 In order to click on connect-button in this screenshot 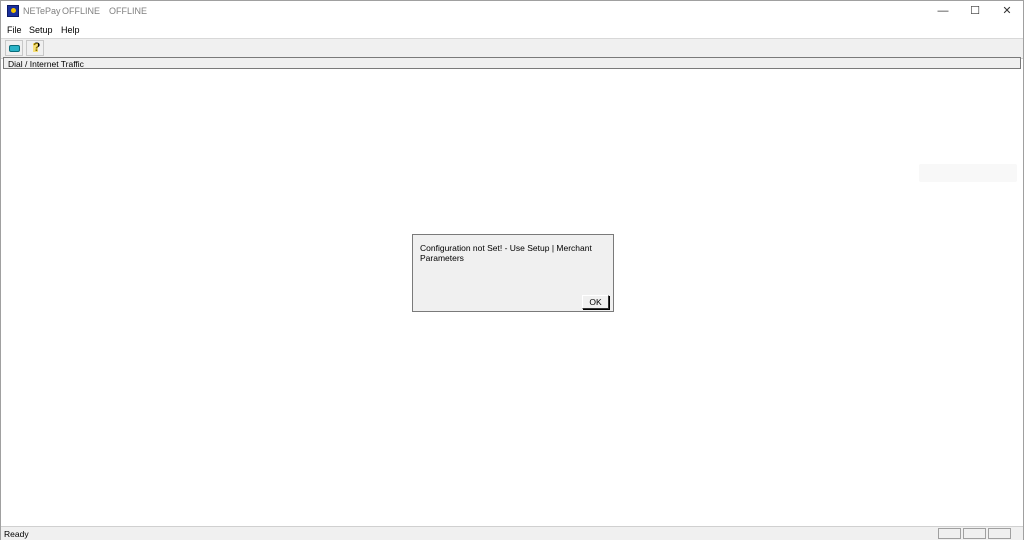, I will do `click(14, 48)`.